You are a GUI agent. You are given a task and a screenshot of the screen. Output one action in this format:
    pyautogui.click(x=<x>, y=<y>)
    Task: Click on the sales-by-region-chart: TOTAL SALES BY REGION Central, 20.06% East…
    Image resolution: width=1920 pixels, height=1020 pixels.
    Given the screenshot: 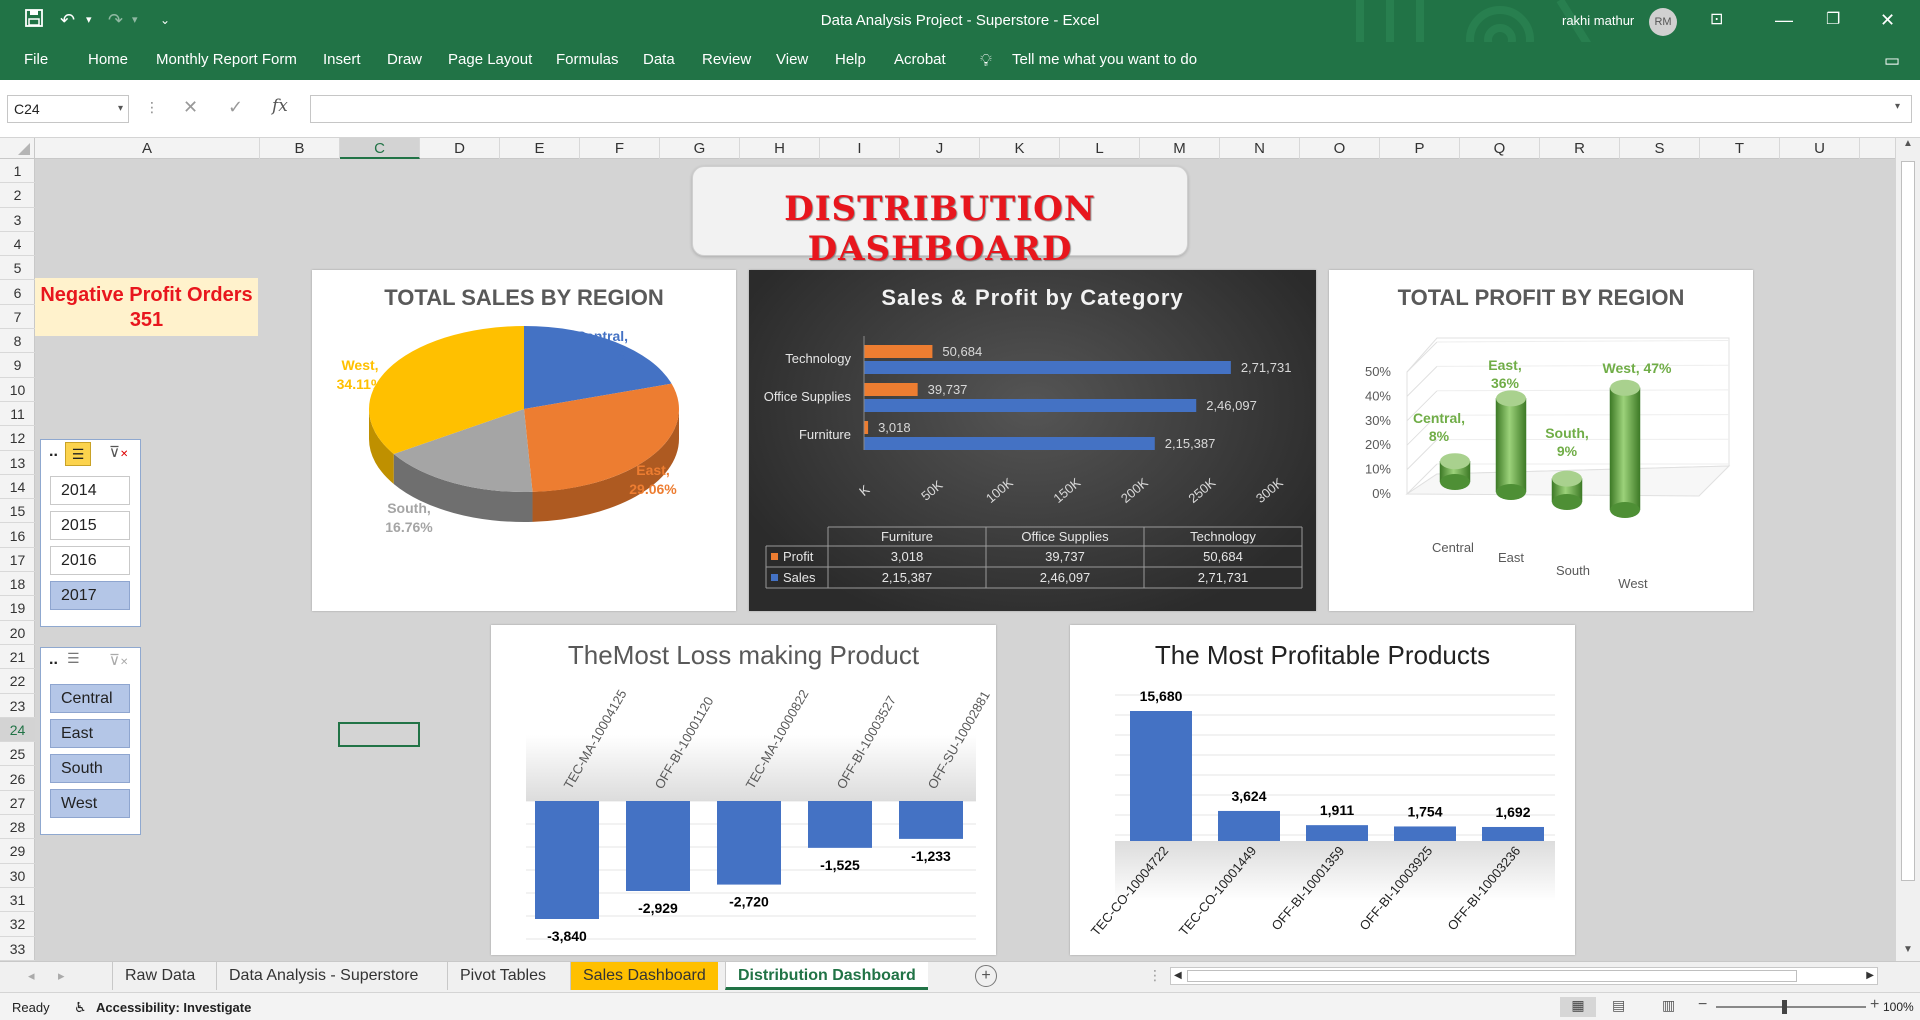 What is the action you would take?
    pyautogui.click(x=524, y=440)
    